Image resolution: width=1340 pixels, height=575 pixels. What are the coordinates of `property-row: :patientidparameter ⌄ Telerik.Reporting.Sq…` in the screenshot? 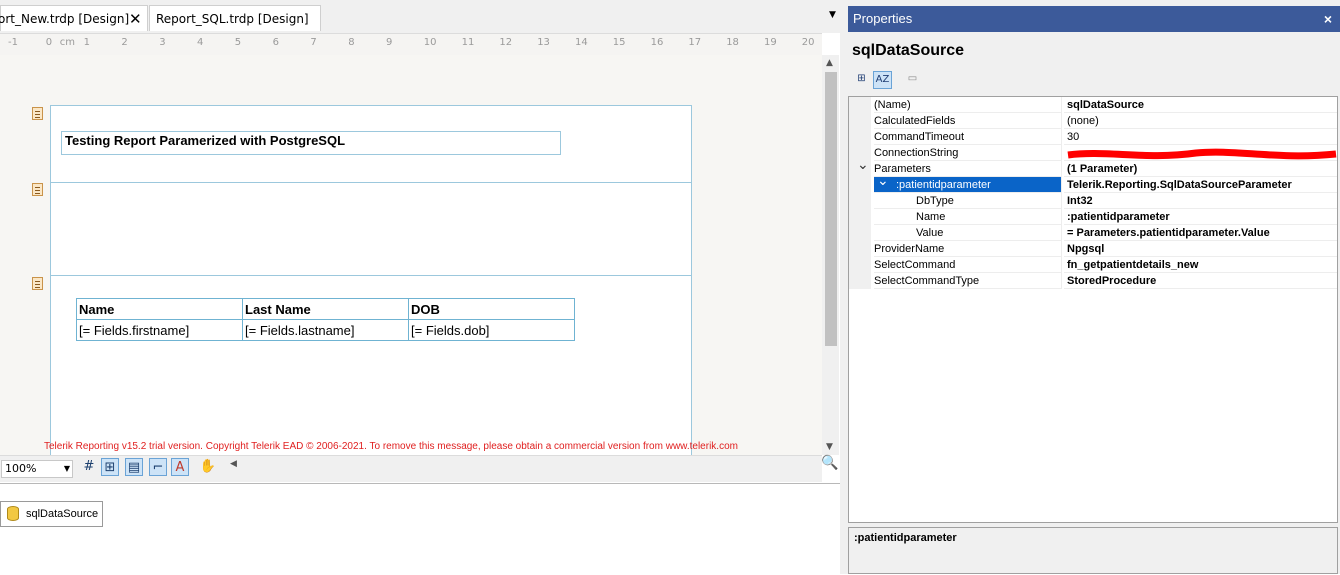 It's located at (1093, 183).